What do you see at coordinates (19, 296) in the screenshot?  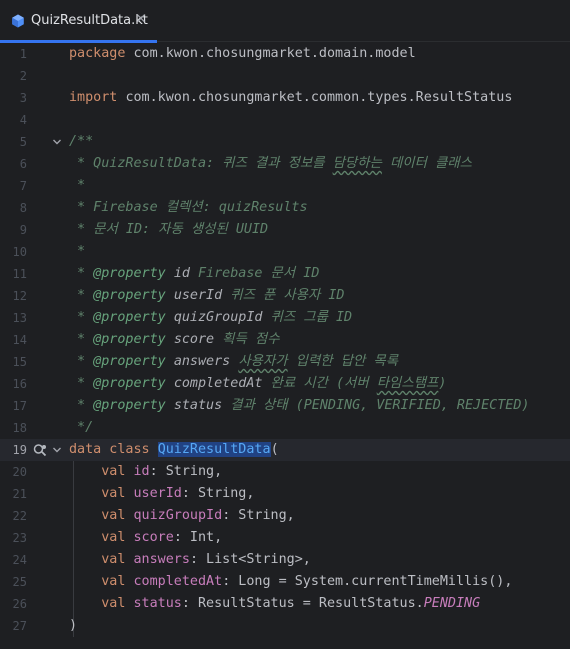 I see `line-number: 12` at bounding box center [19, 296].